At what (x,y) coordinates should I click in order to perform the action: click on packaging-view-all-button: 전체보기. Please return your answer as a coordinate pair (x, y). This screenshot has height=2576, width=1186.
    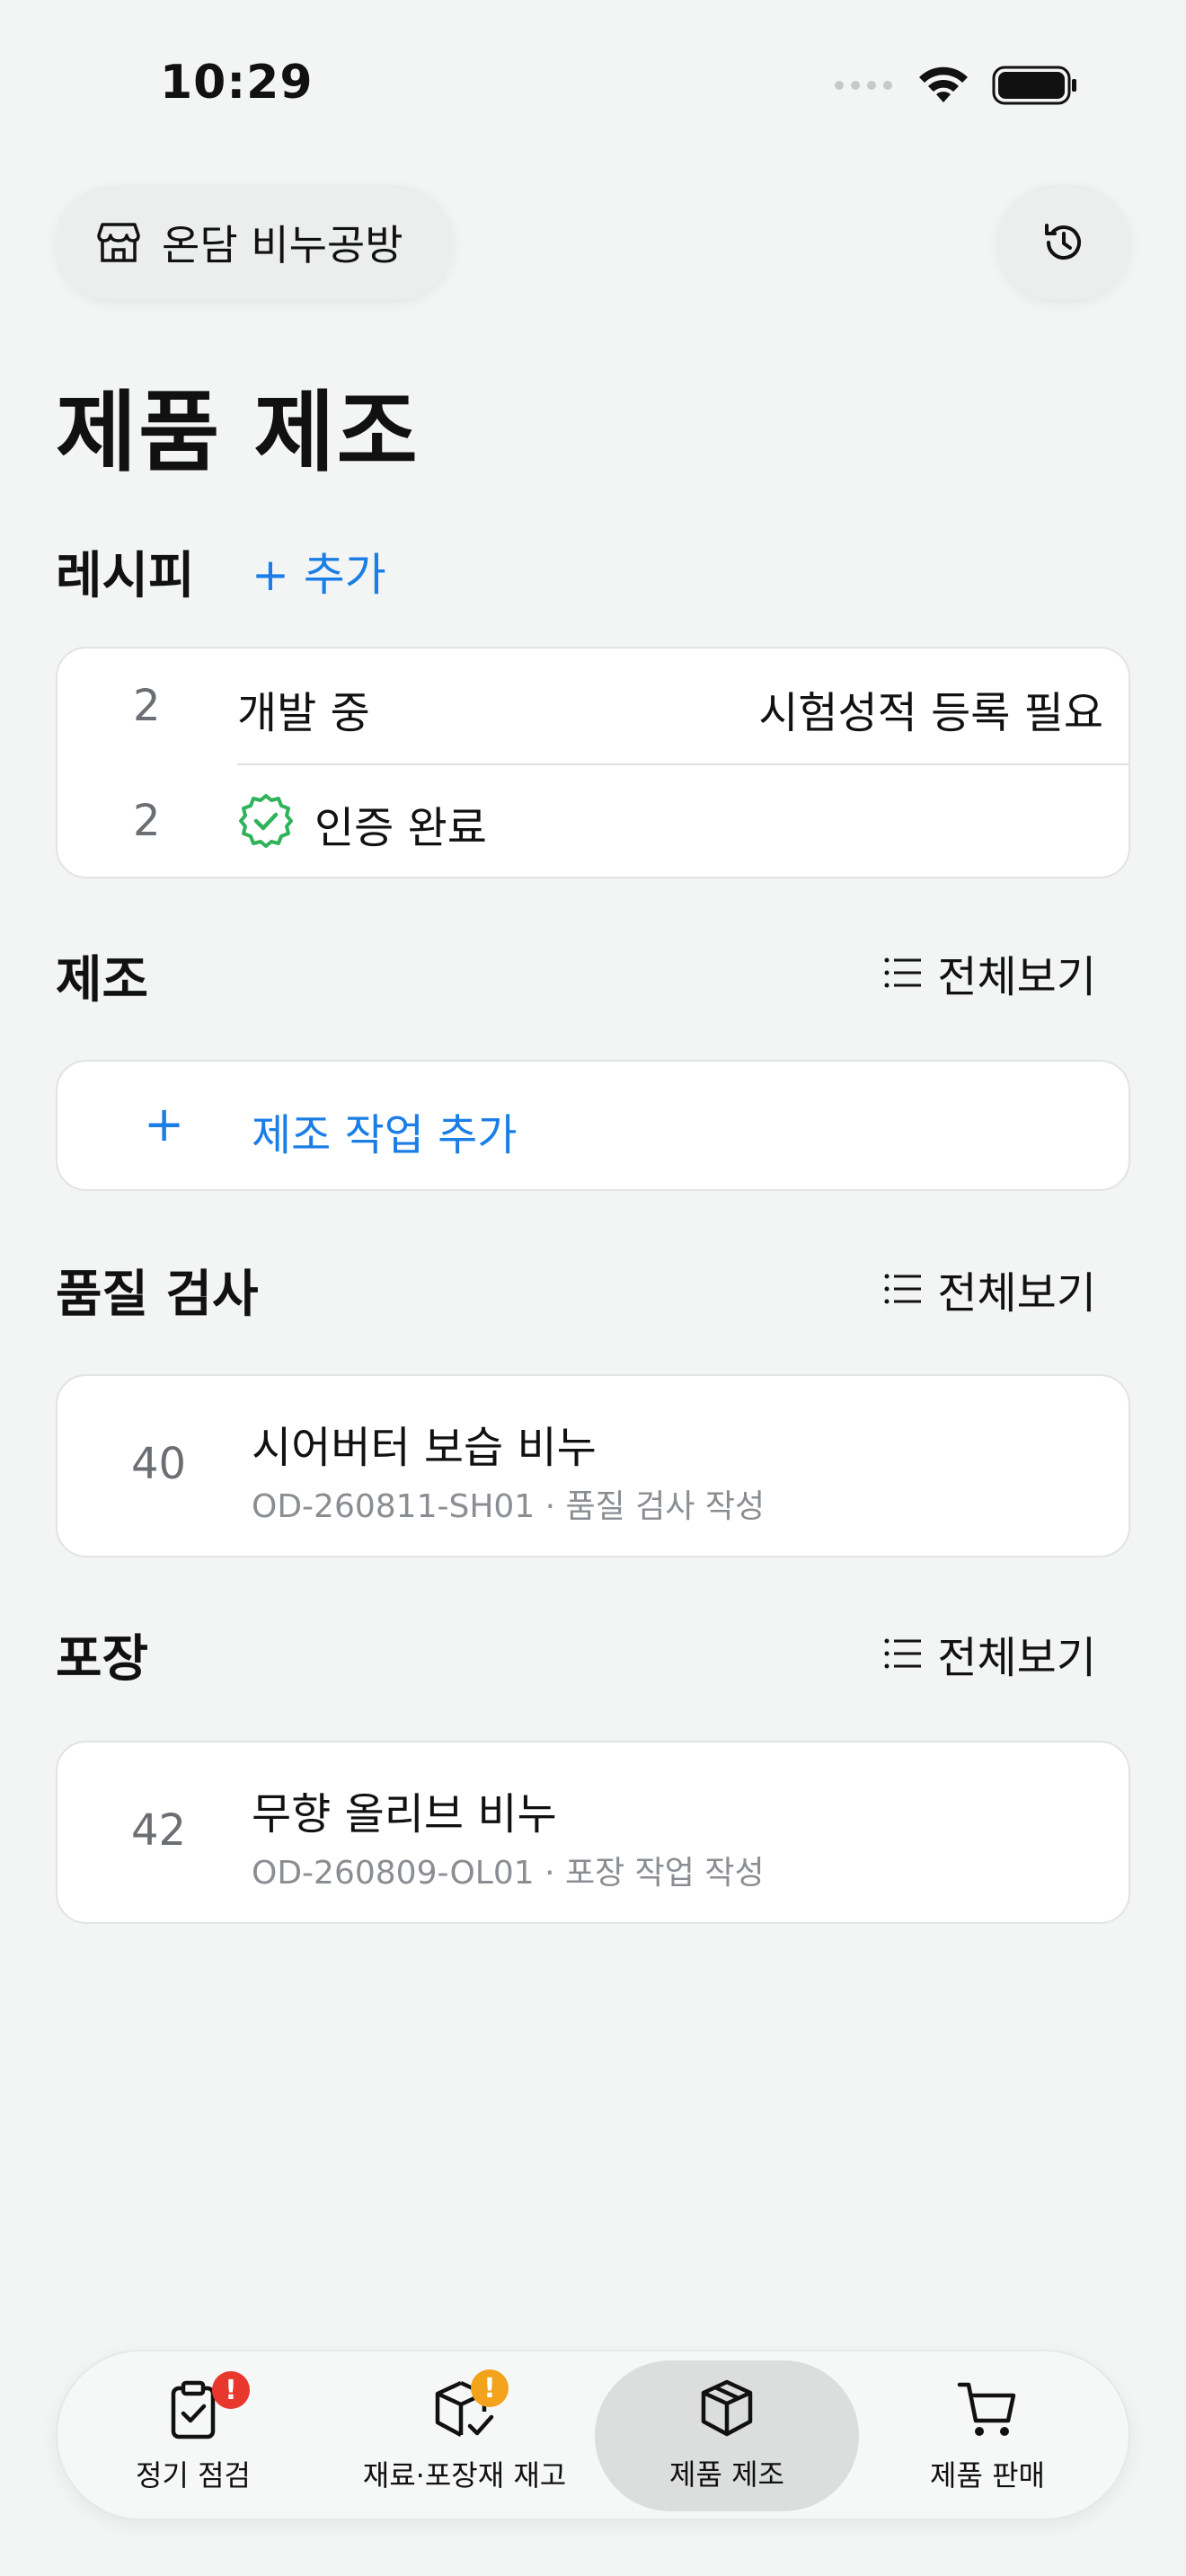
    Looking at the image, I should click on (989, 1653).